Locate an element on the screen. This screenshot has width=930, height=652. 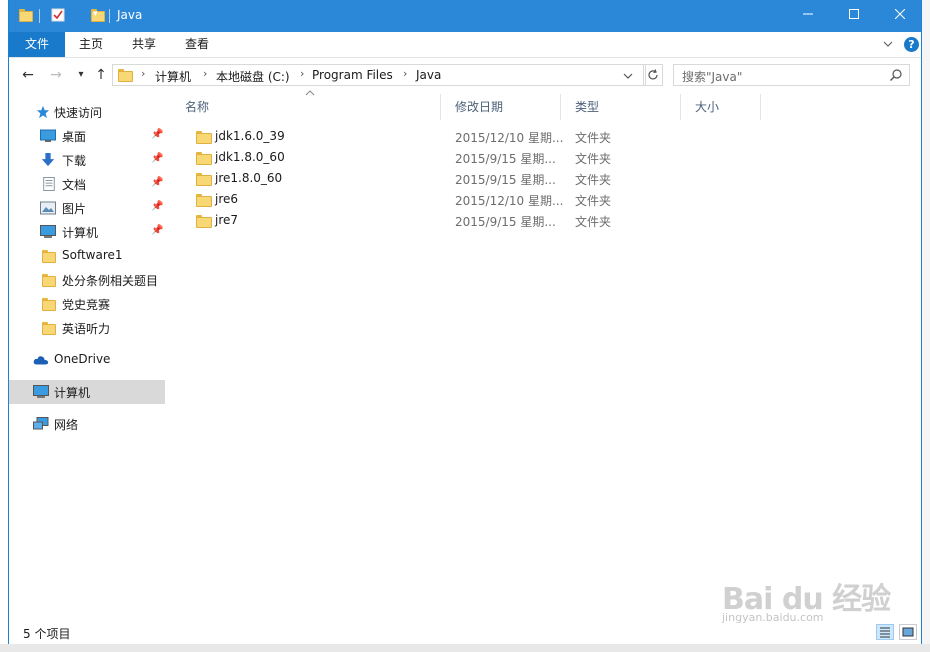
address-folder-icon is located at coordinates (125, 75).